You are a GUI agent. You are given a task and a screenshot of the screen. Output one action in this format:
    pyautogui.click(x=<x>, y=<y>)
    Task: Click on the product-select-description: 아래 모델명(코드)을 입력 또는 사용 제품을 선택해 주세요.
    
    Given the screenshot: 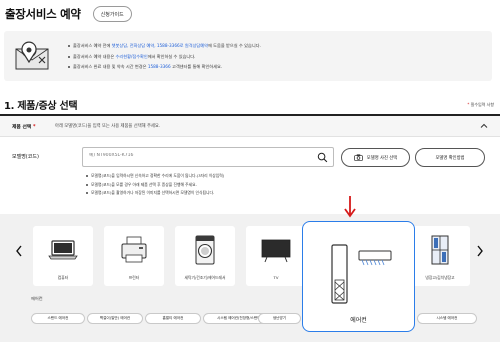 What is the action you would take?
    pyautogui.click(x=108, y=126)
    